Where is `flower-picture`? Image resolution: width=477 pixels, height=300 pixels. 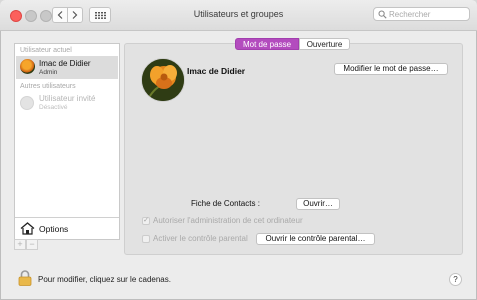 flower-picture is located at coordinates (163, 80).